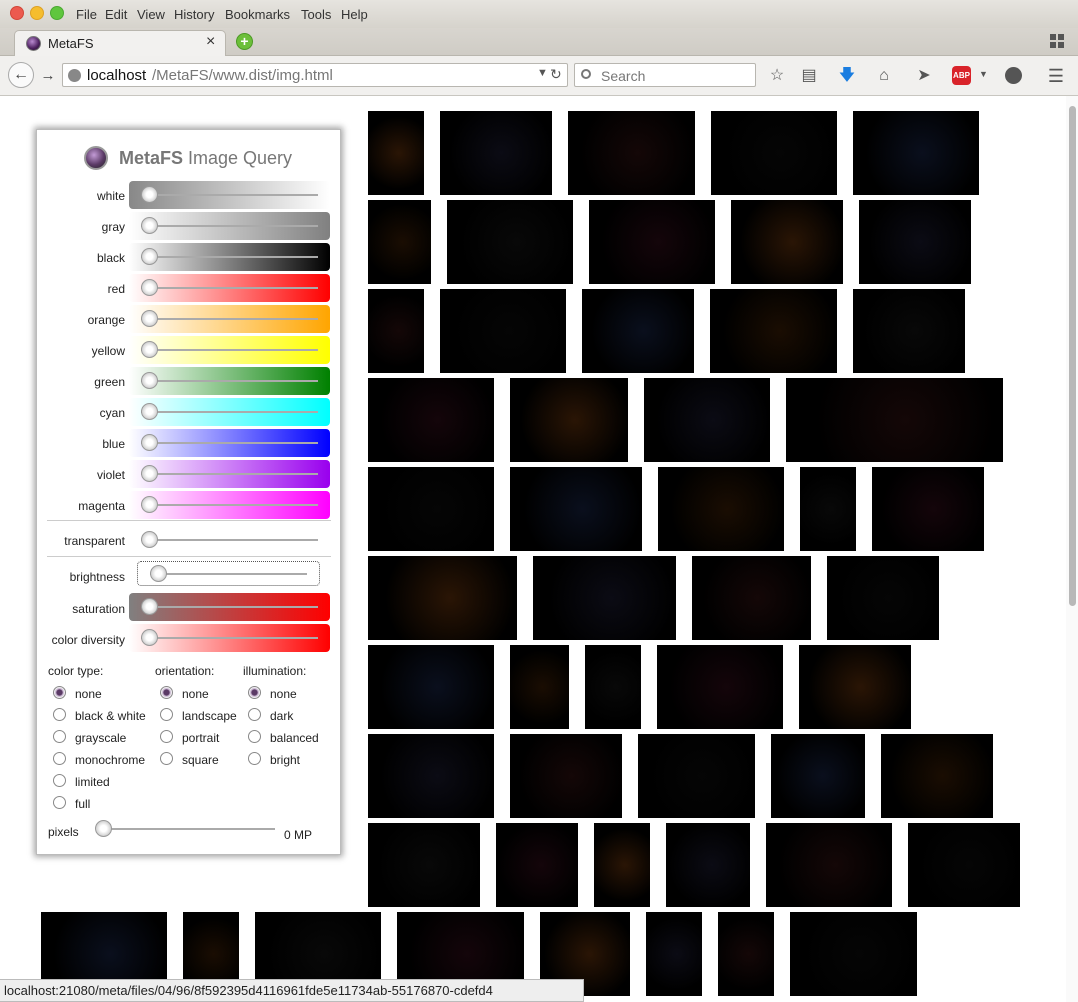 Image resolution: width=1078 pixels, height=1002 pixels. What do you see at coordinates (194, 14) in the screenshot?
I see `menu-history: History` at bounding box center [194, 14].